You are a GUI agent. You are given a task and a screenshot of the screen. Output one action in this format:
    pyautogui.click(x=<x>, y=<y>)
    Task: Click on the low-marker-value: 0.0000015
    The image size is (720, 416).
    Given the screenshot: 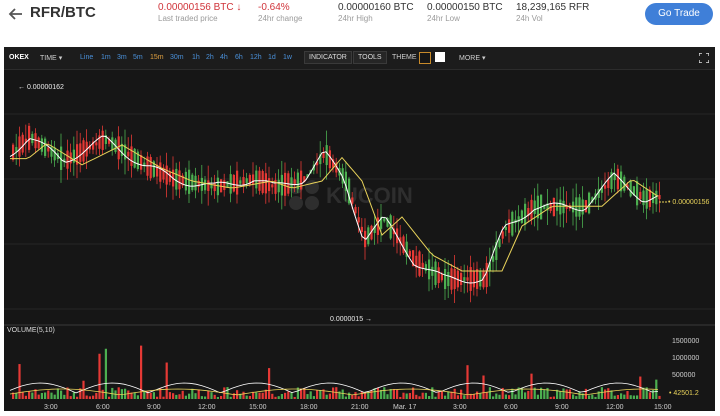 What is the action you would take?
    pyautogui.click(x=346, y=319)
    